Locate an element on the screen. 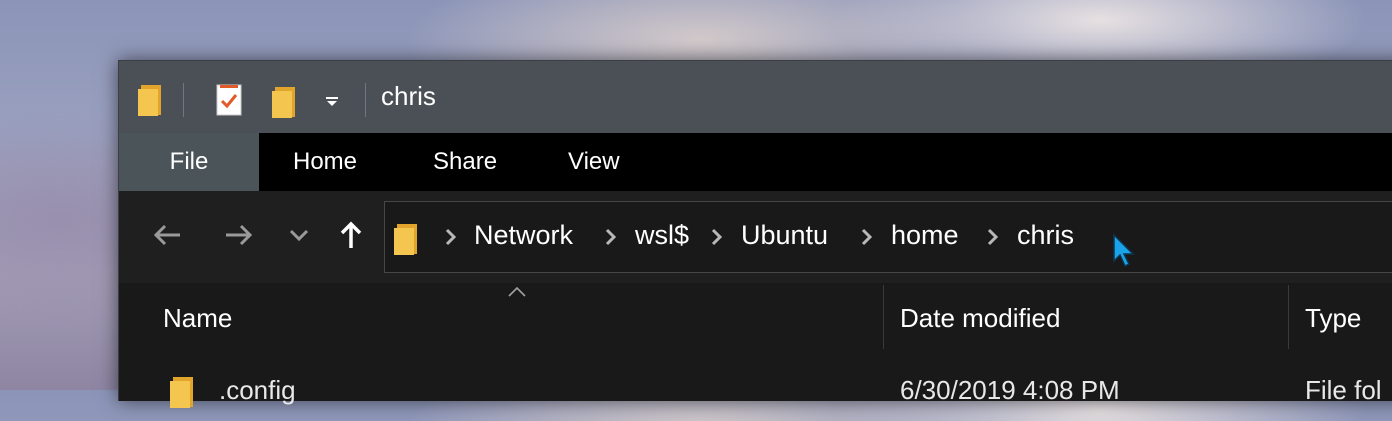 This screenshot has width=1392, height=421. column-name: Name is located at coordinates (197, 318).